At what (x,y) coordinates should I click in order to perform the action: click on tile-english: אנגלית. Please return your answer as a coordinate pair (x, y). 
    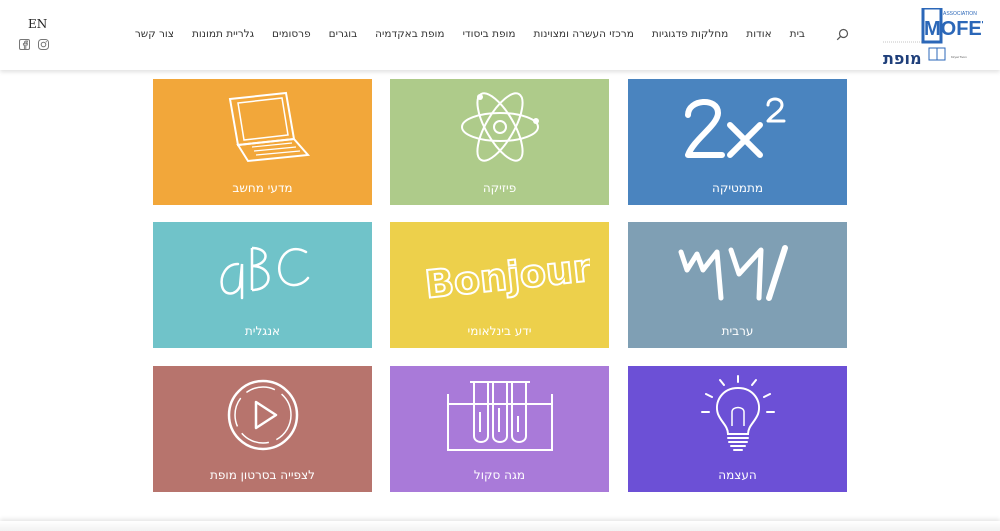
    Looking at the image, I should click on (262, 285).